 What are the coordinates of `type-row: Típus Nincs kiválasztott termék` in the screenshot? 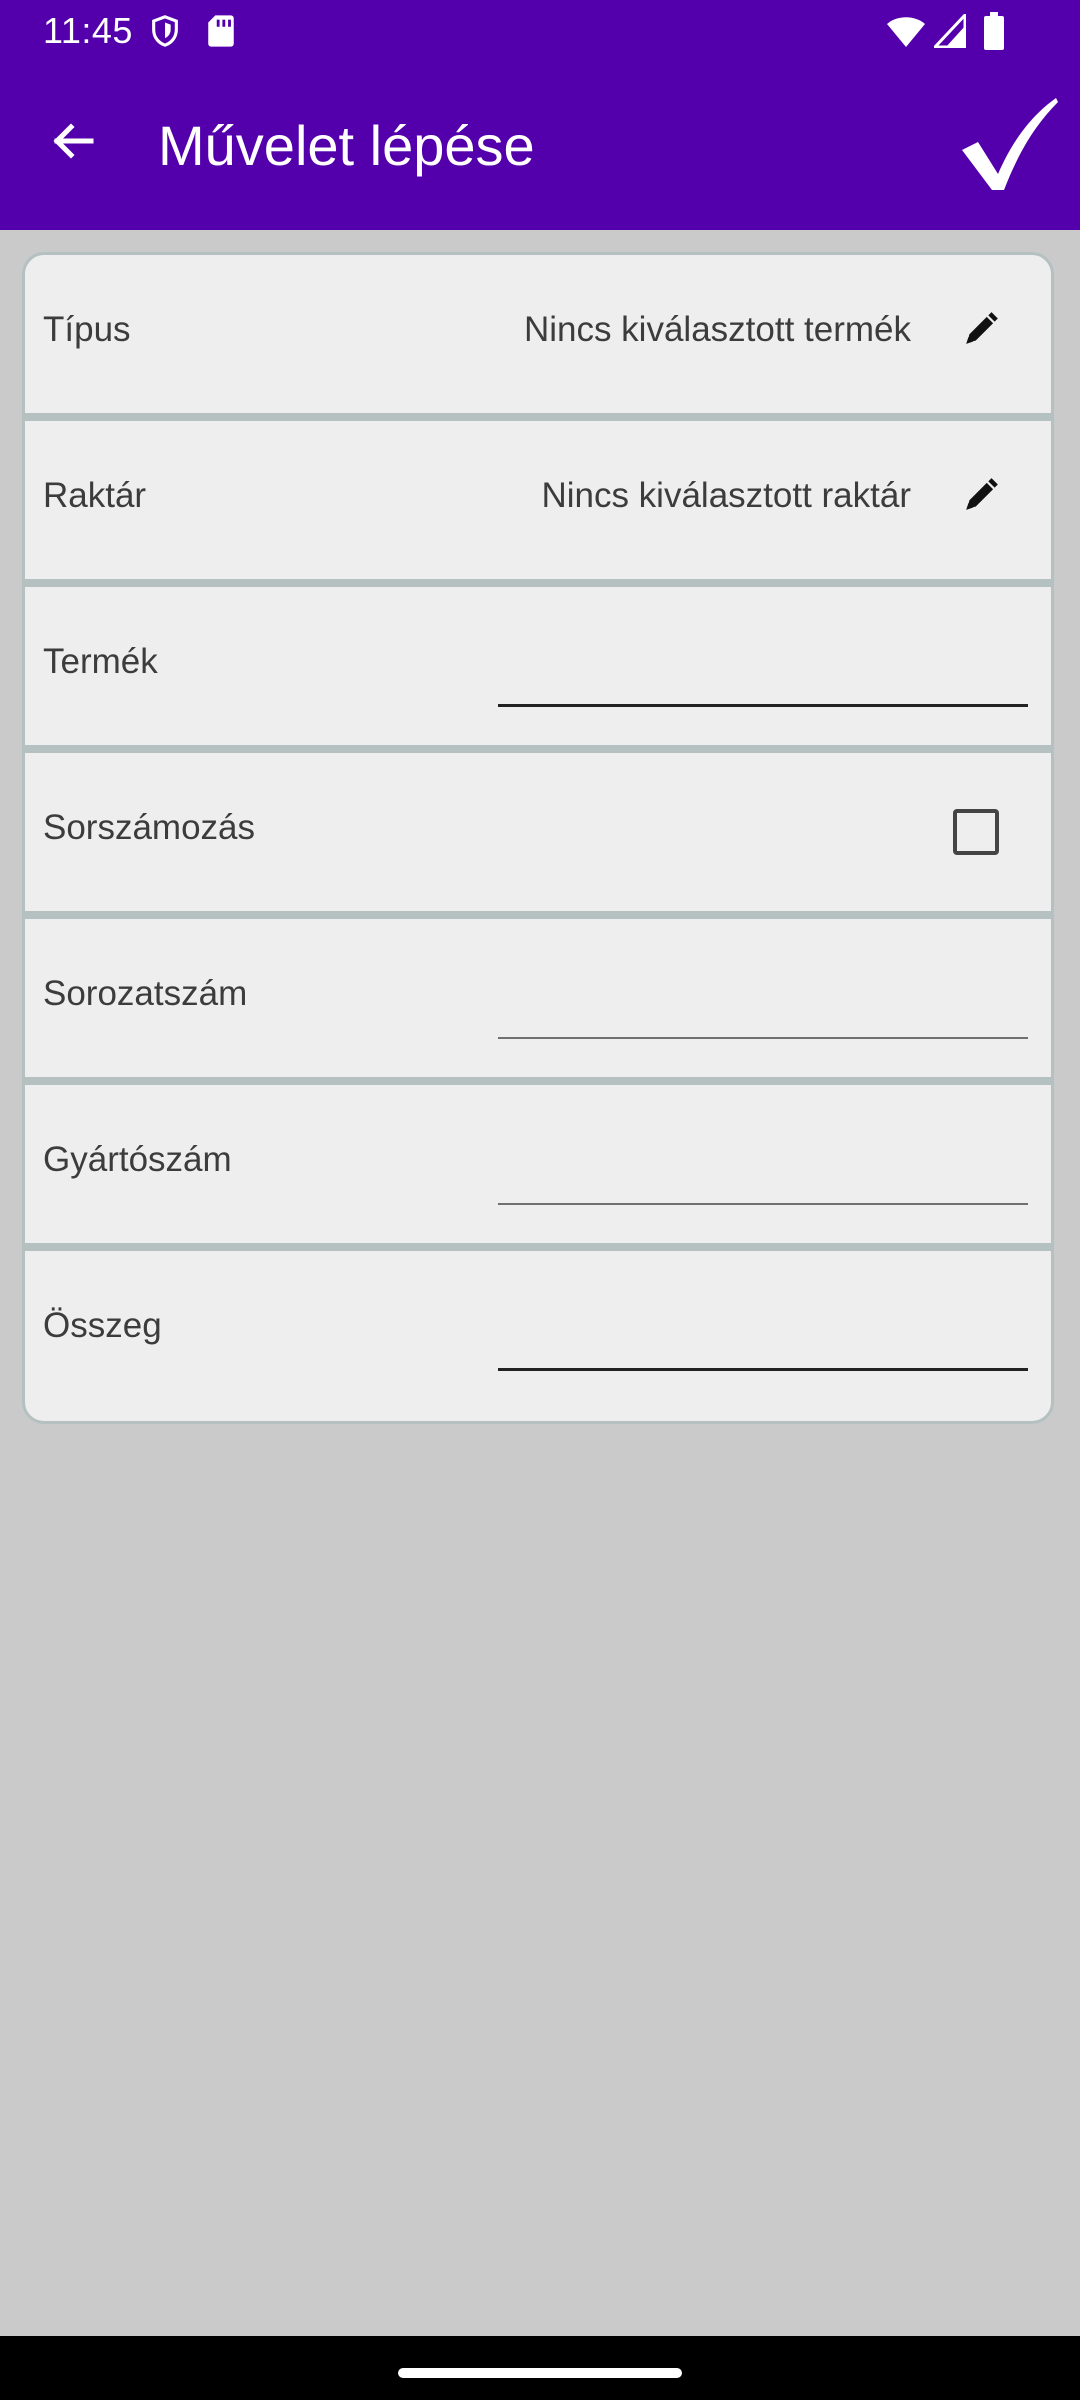 It's located at (538, 334).